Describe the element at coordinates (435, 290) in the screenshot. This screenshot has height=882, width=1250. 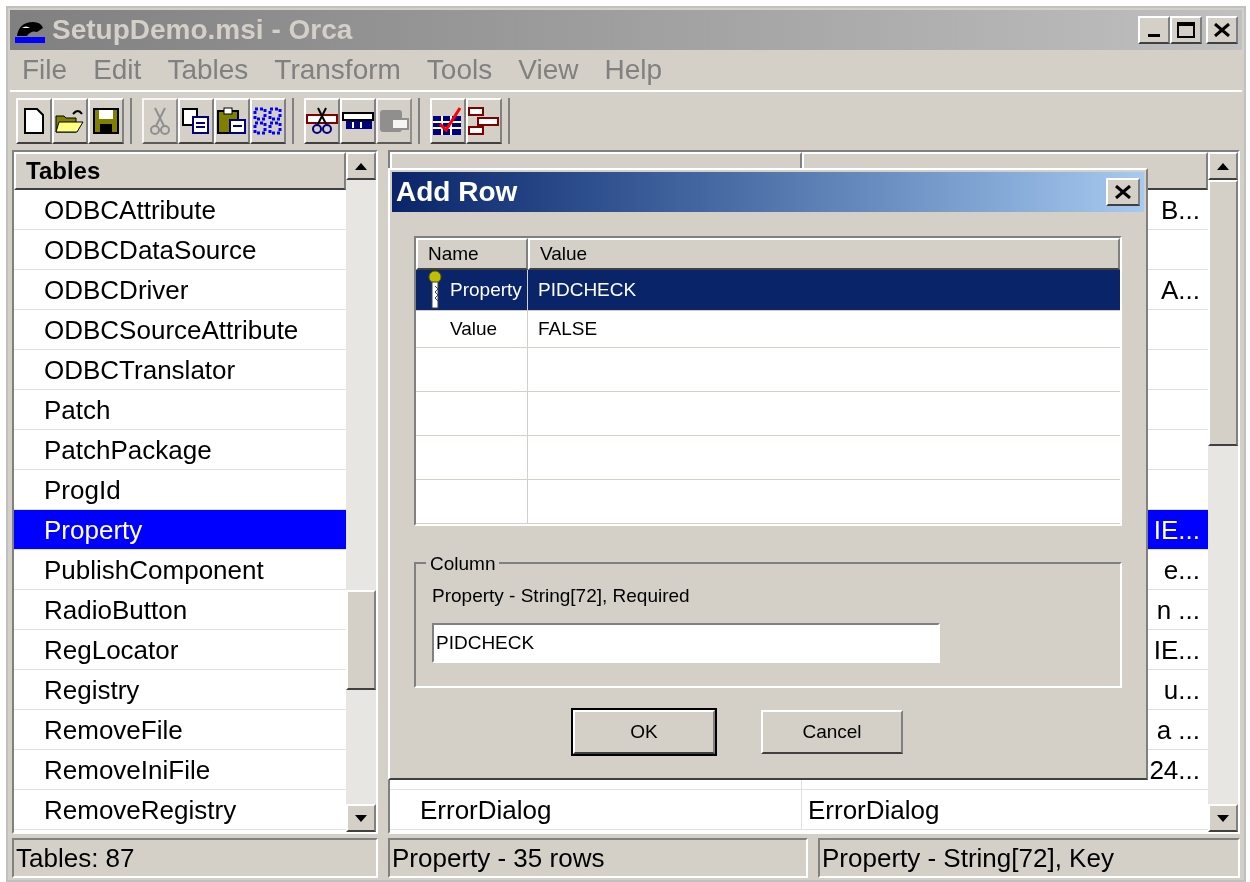
I see `key-icon` at that location.